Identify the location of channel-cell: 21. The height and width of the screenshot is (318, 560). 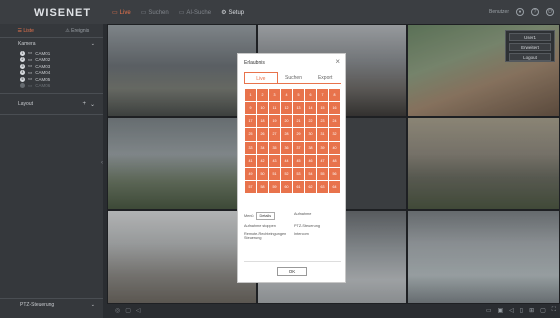
(298, 121).